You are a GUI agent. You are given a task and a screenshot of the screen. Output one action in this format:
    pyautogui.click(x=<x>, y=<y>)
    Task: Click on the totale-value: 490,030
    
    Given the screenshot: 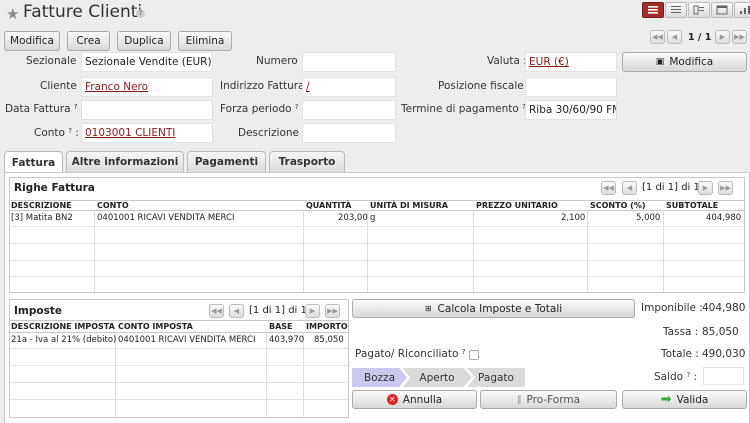 What is the action you would take?
    pyautogui.click(x=724, y=354)
    